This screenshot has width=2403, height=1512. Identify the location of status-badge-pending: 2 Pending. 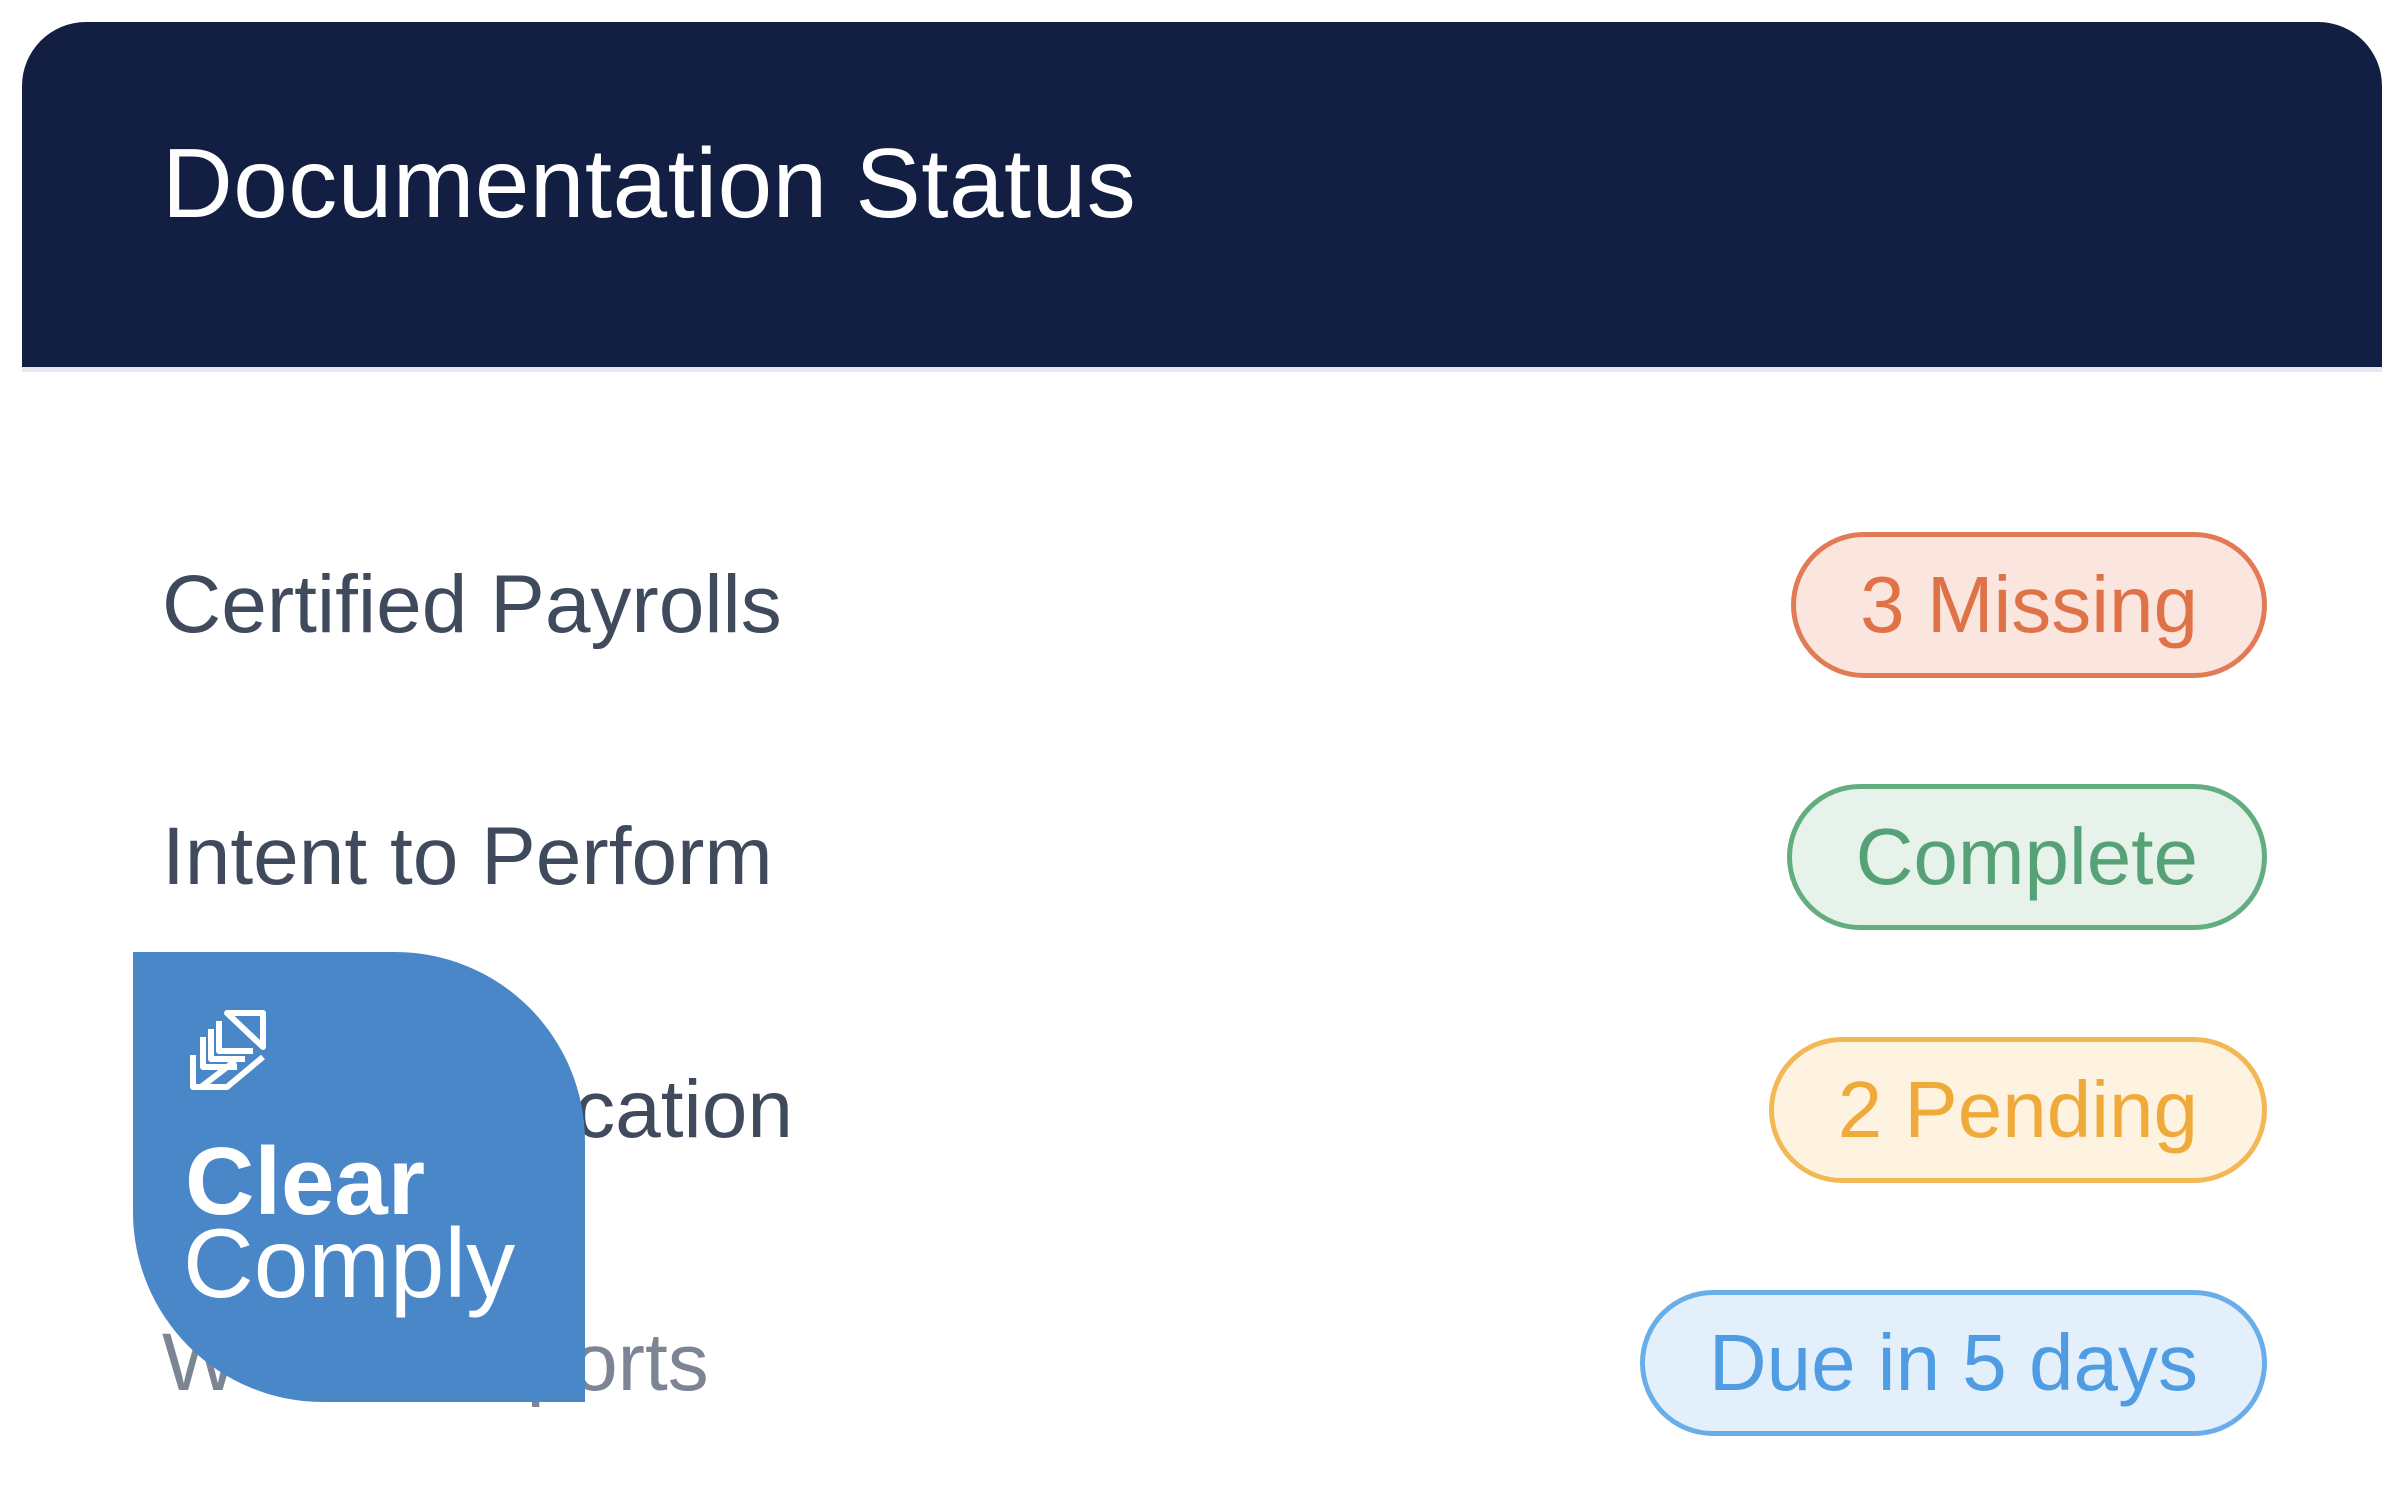
(2017, 1110).